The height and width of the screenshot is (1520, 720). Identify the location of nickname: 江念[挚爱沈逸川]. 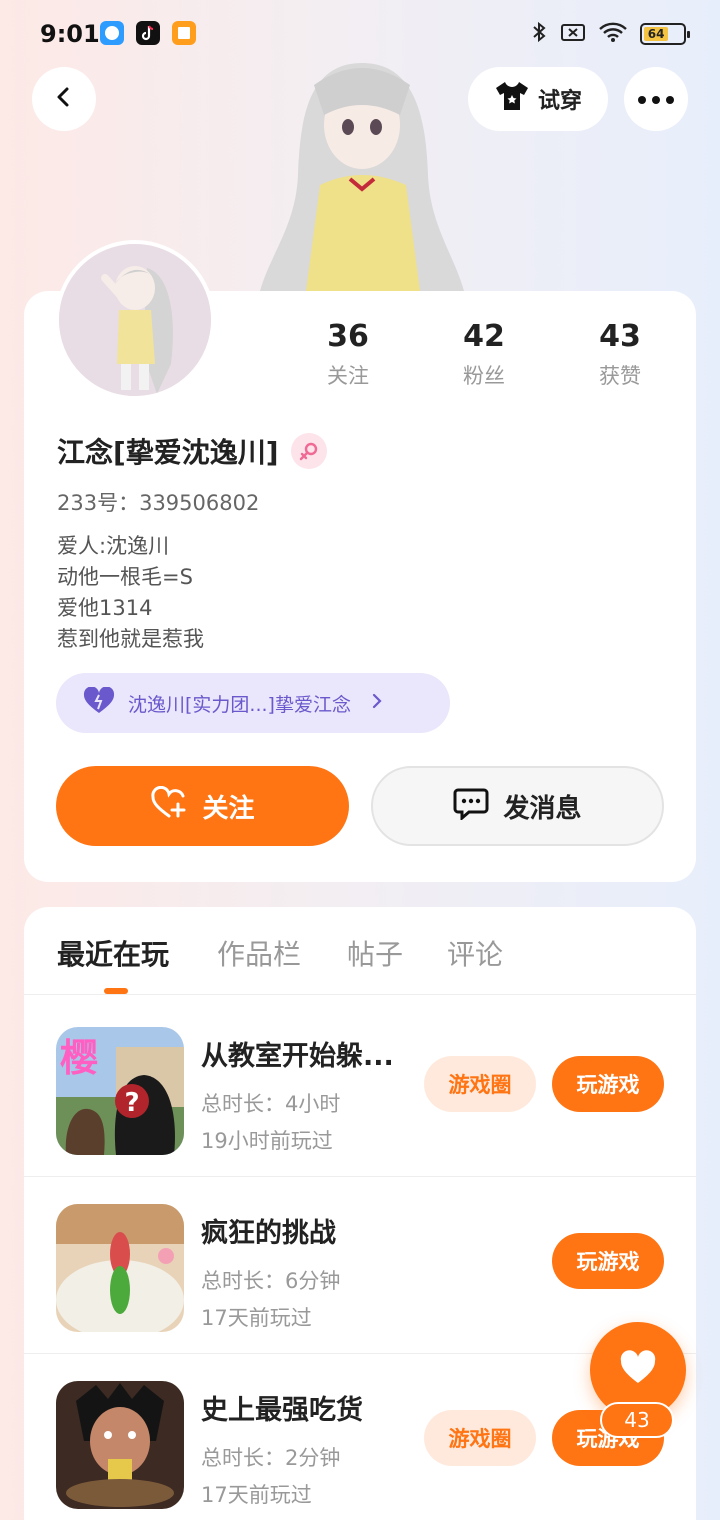
(168, 452).